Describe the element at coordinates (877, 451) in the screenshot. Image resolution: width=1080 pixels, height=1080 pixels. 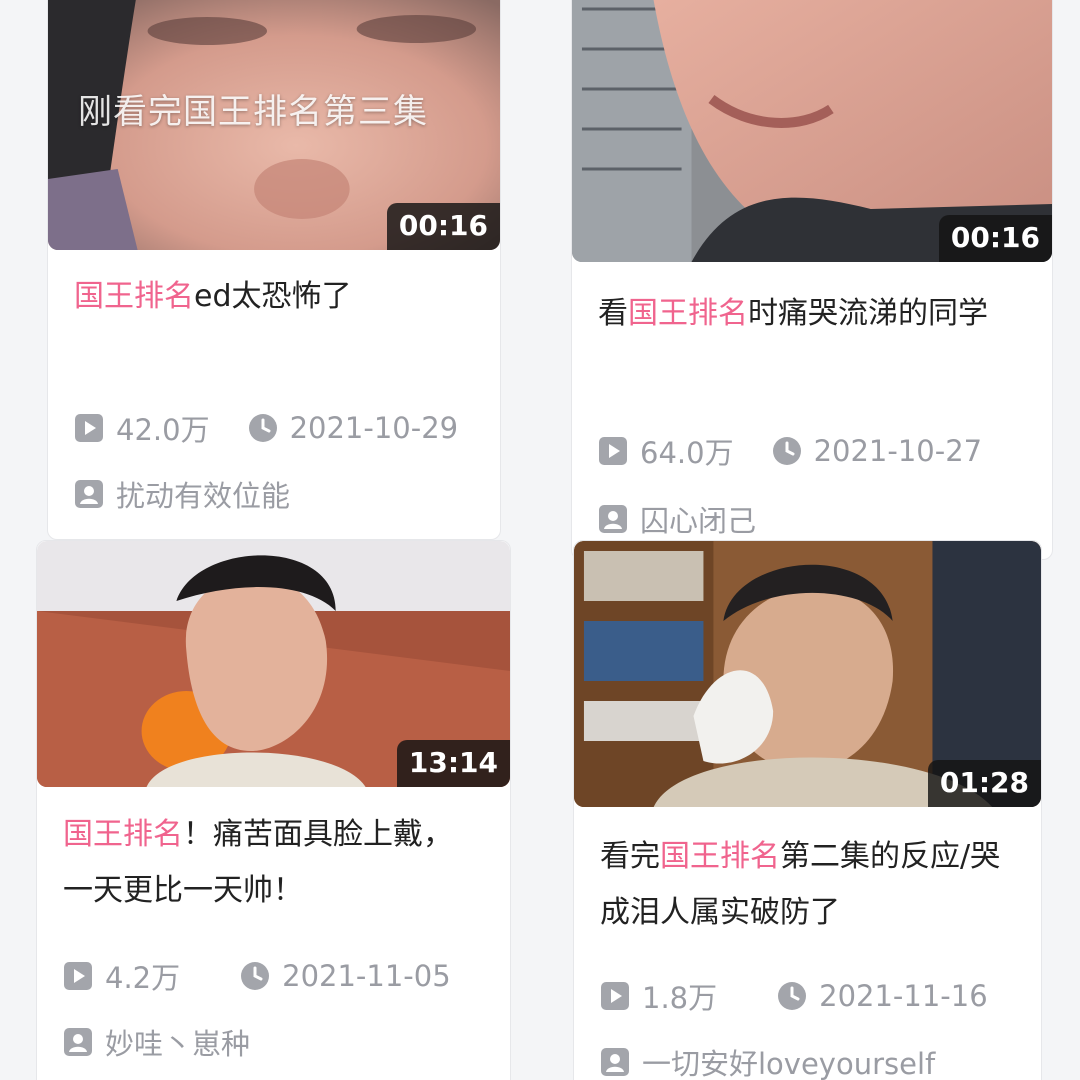
I see `publish-date: 2021-10-27` at that location.